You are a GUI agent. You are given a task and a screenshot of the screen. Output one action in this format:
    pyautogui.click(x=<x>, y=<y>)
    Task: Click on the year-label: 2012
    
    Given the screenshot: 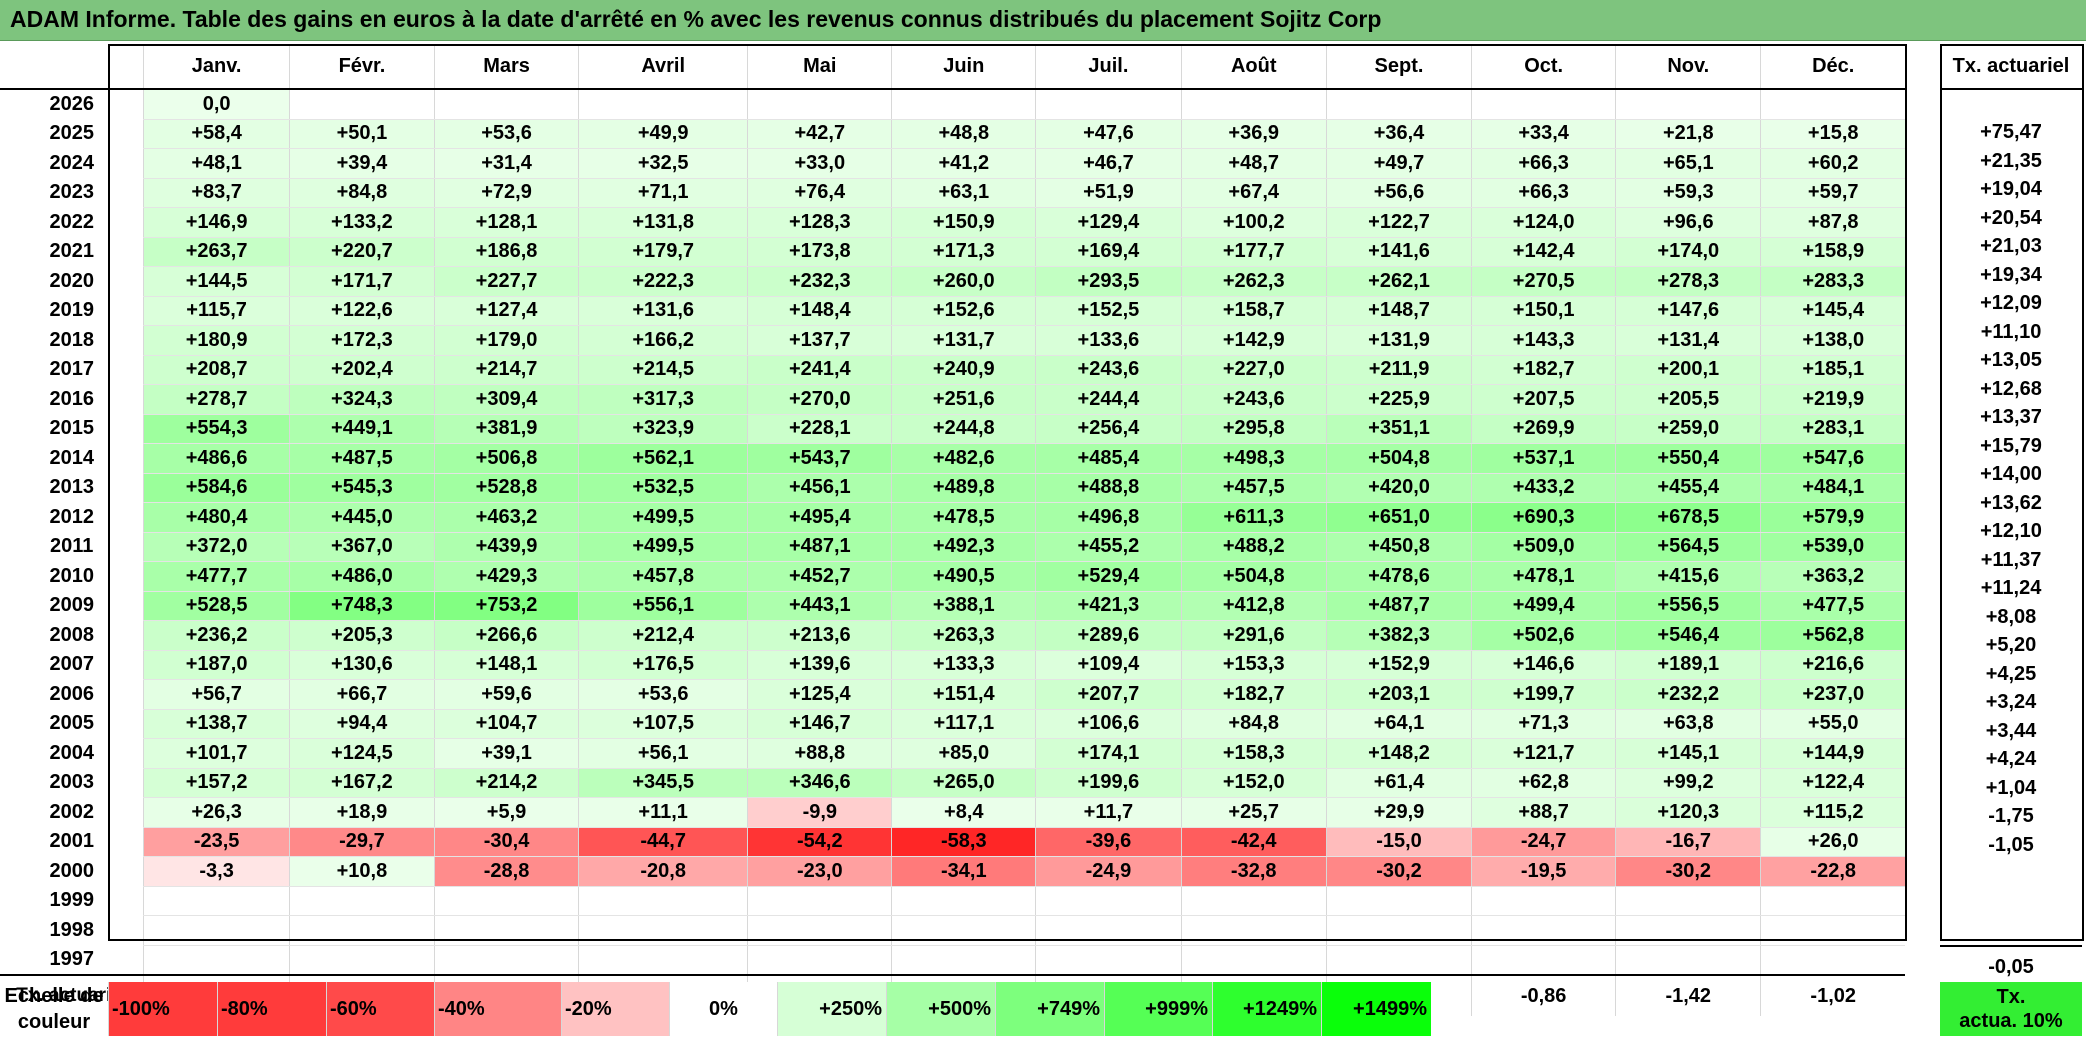 What is the action you would take?
    pyautogui.click(x=71, y=516)
    